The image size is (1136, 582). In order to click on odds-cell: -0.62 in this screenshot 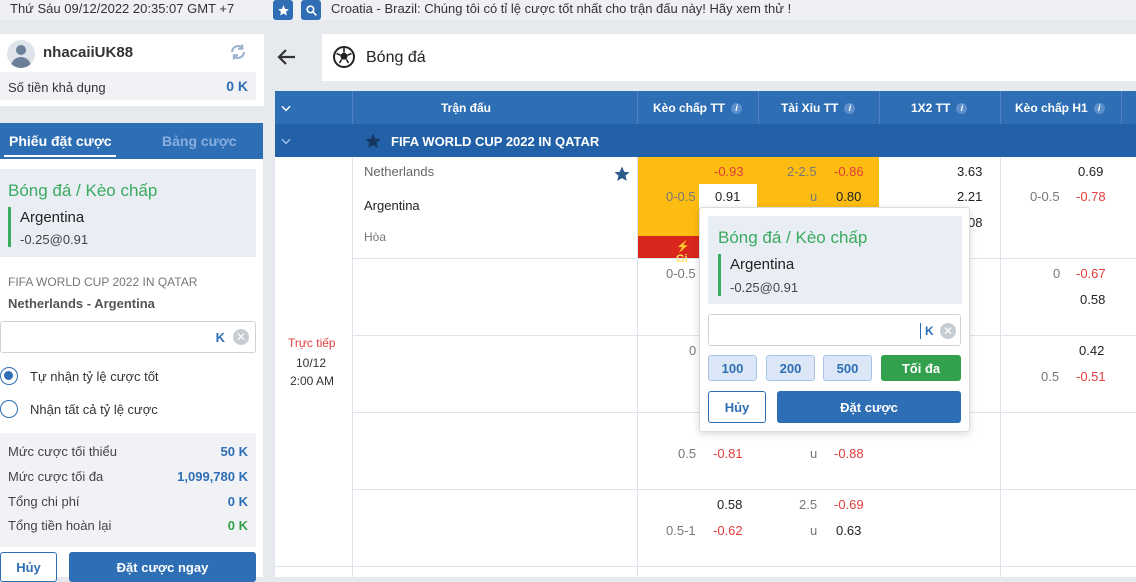, I will do `click(728, 530)`.